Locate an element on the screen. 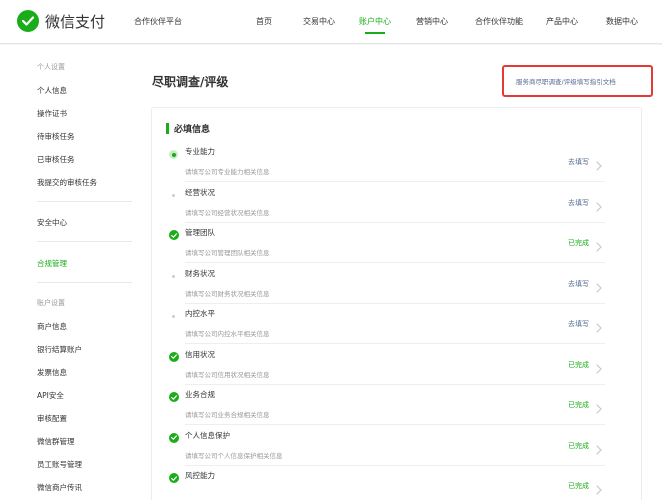 This screenshot has width=662, height=500. section-header: 必填信息 is located at coordinates (188, 128).